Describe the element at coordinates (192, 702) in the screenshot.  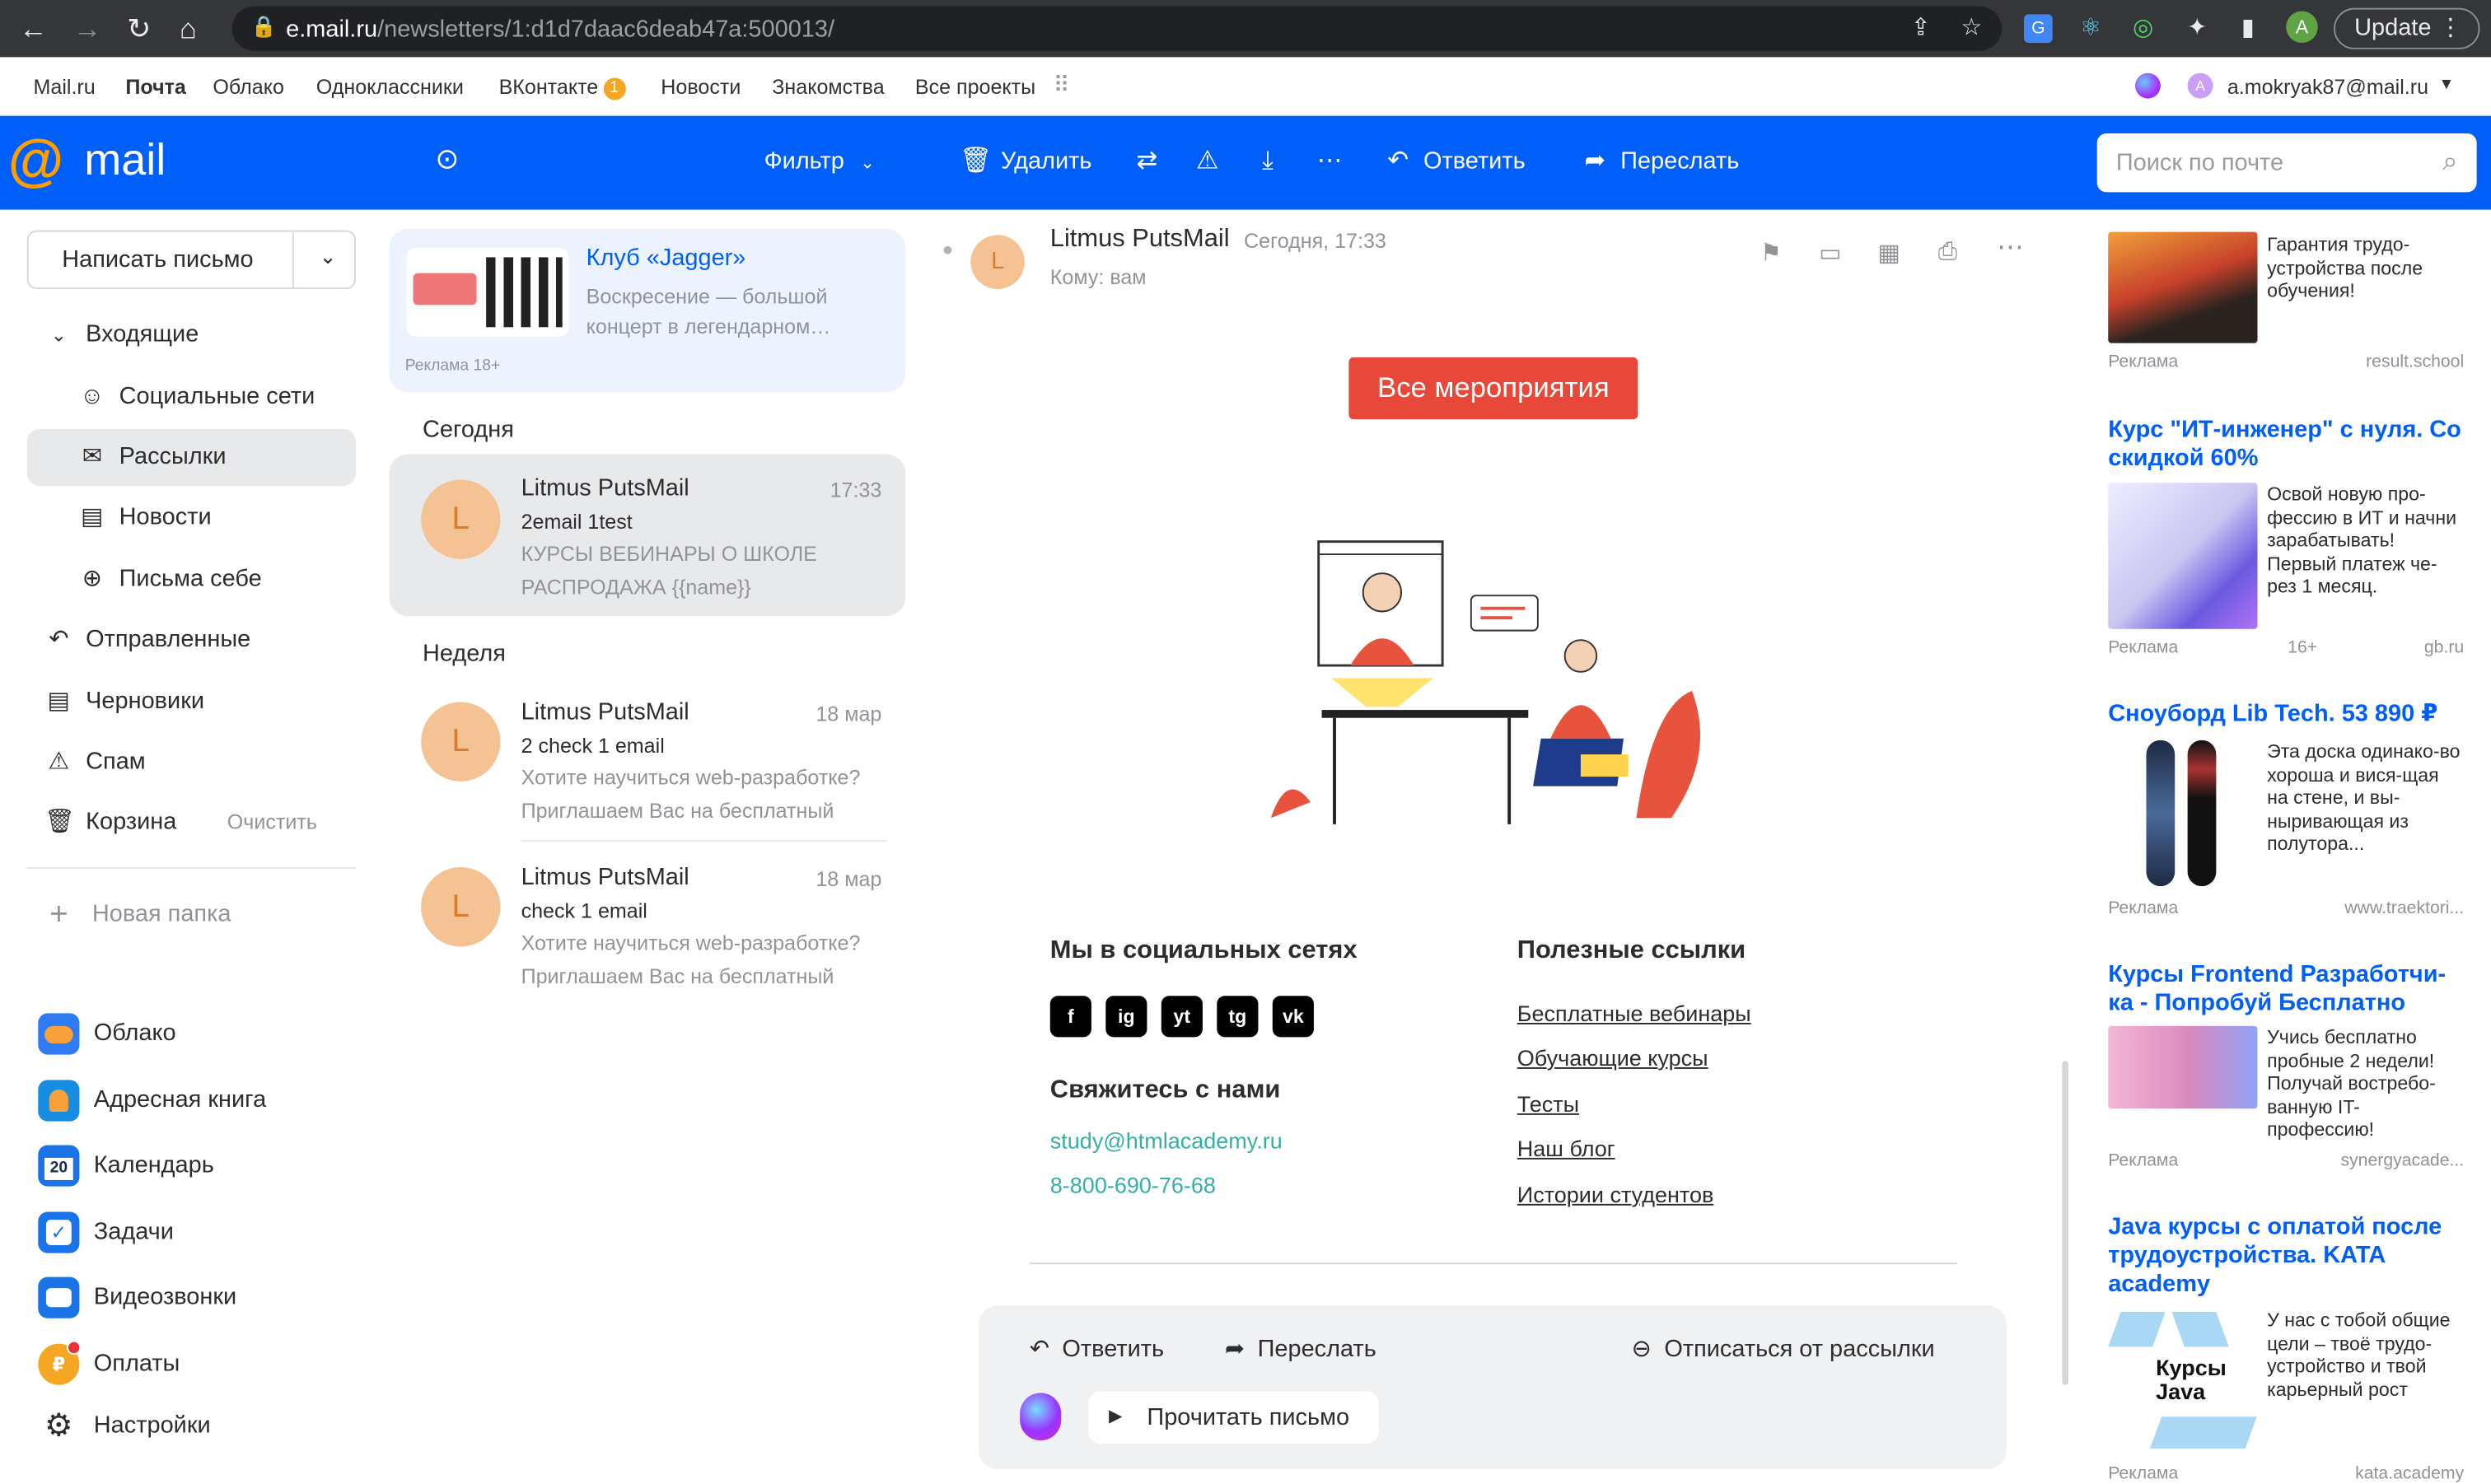
I see `folder-drafts: ▤ Черновики` at that location.